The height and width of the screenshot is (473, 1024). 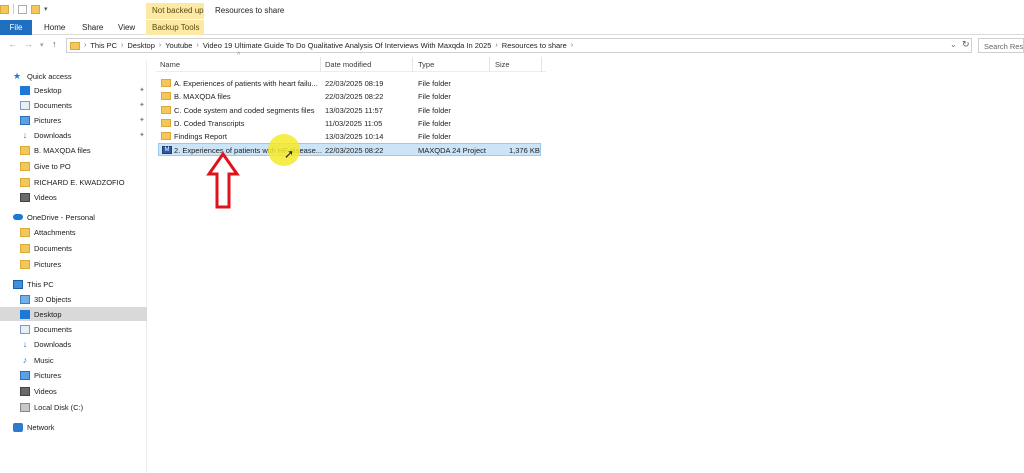 What do you see at coordinates (13, 9) in the screenshot?
I see `divider` at bounding box center [13, 9].